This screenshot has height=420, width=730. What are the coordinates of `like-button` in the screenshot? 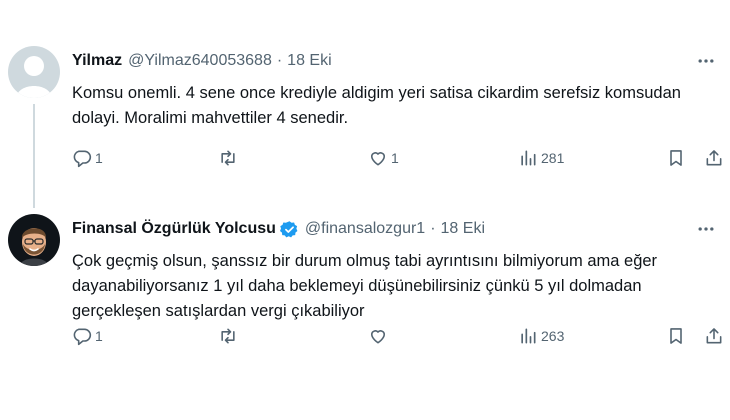 It's located at (379, 336).